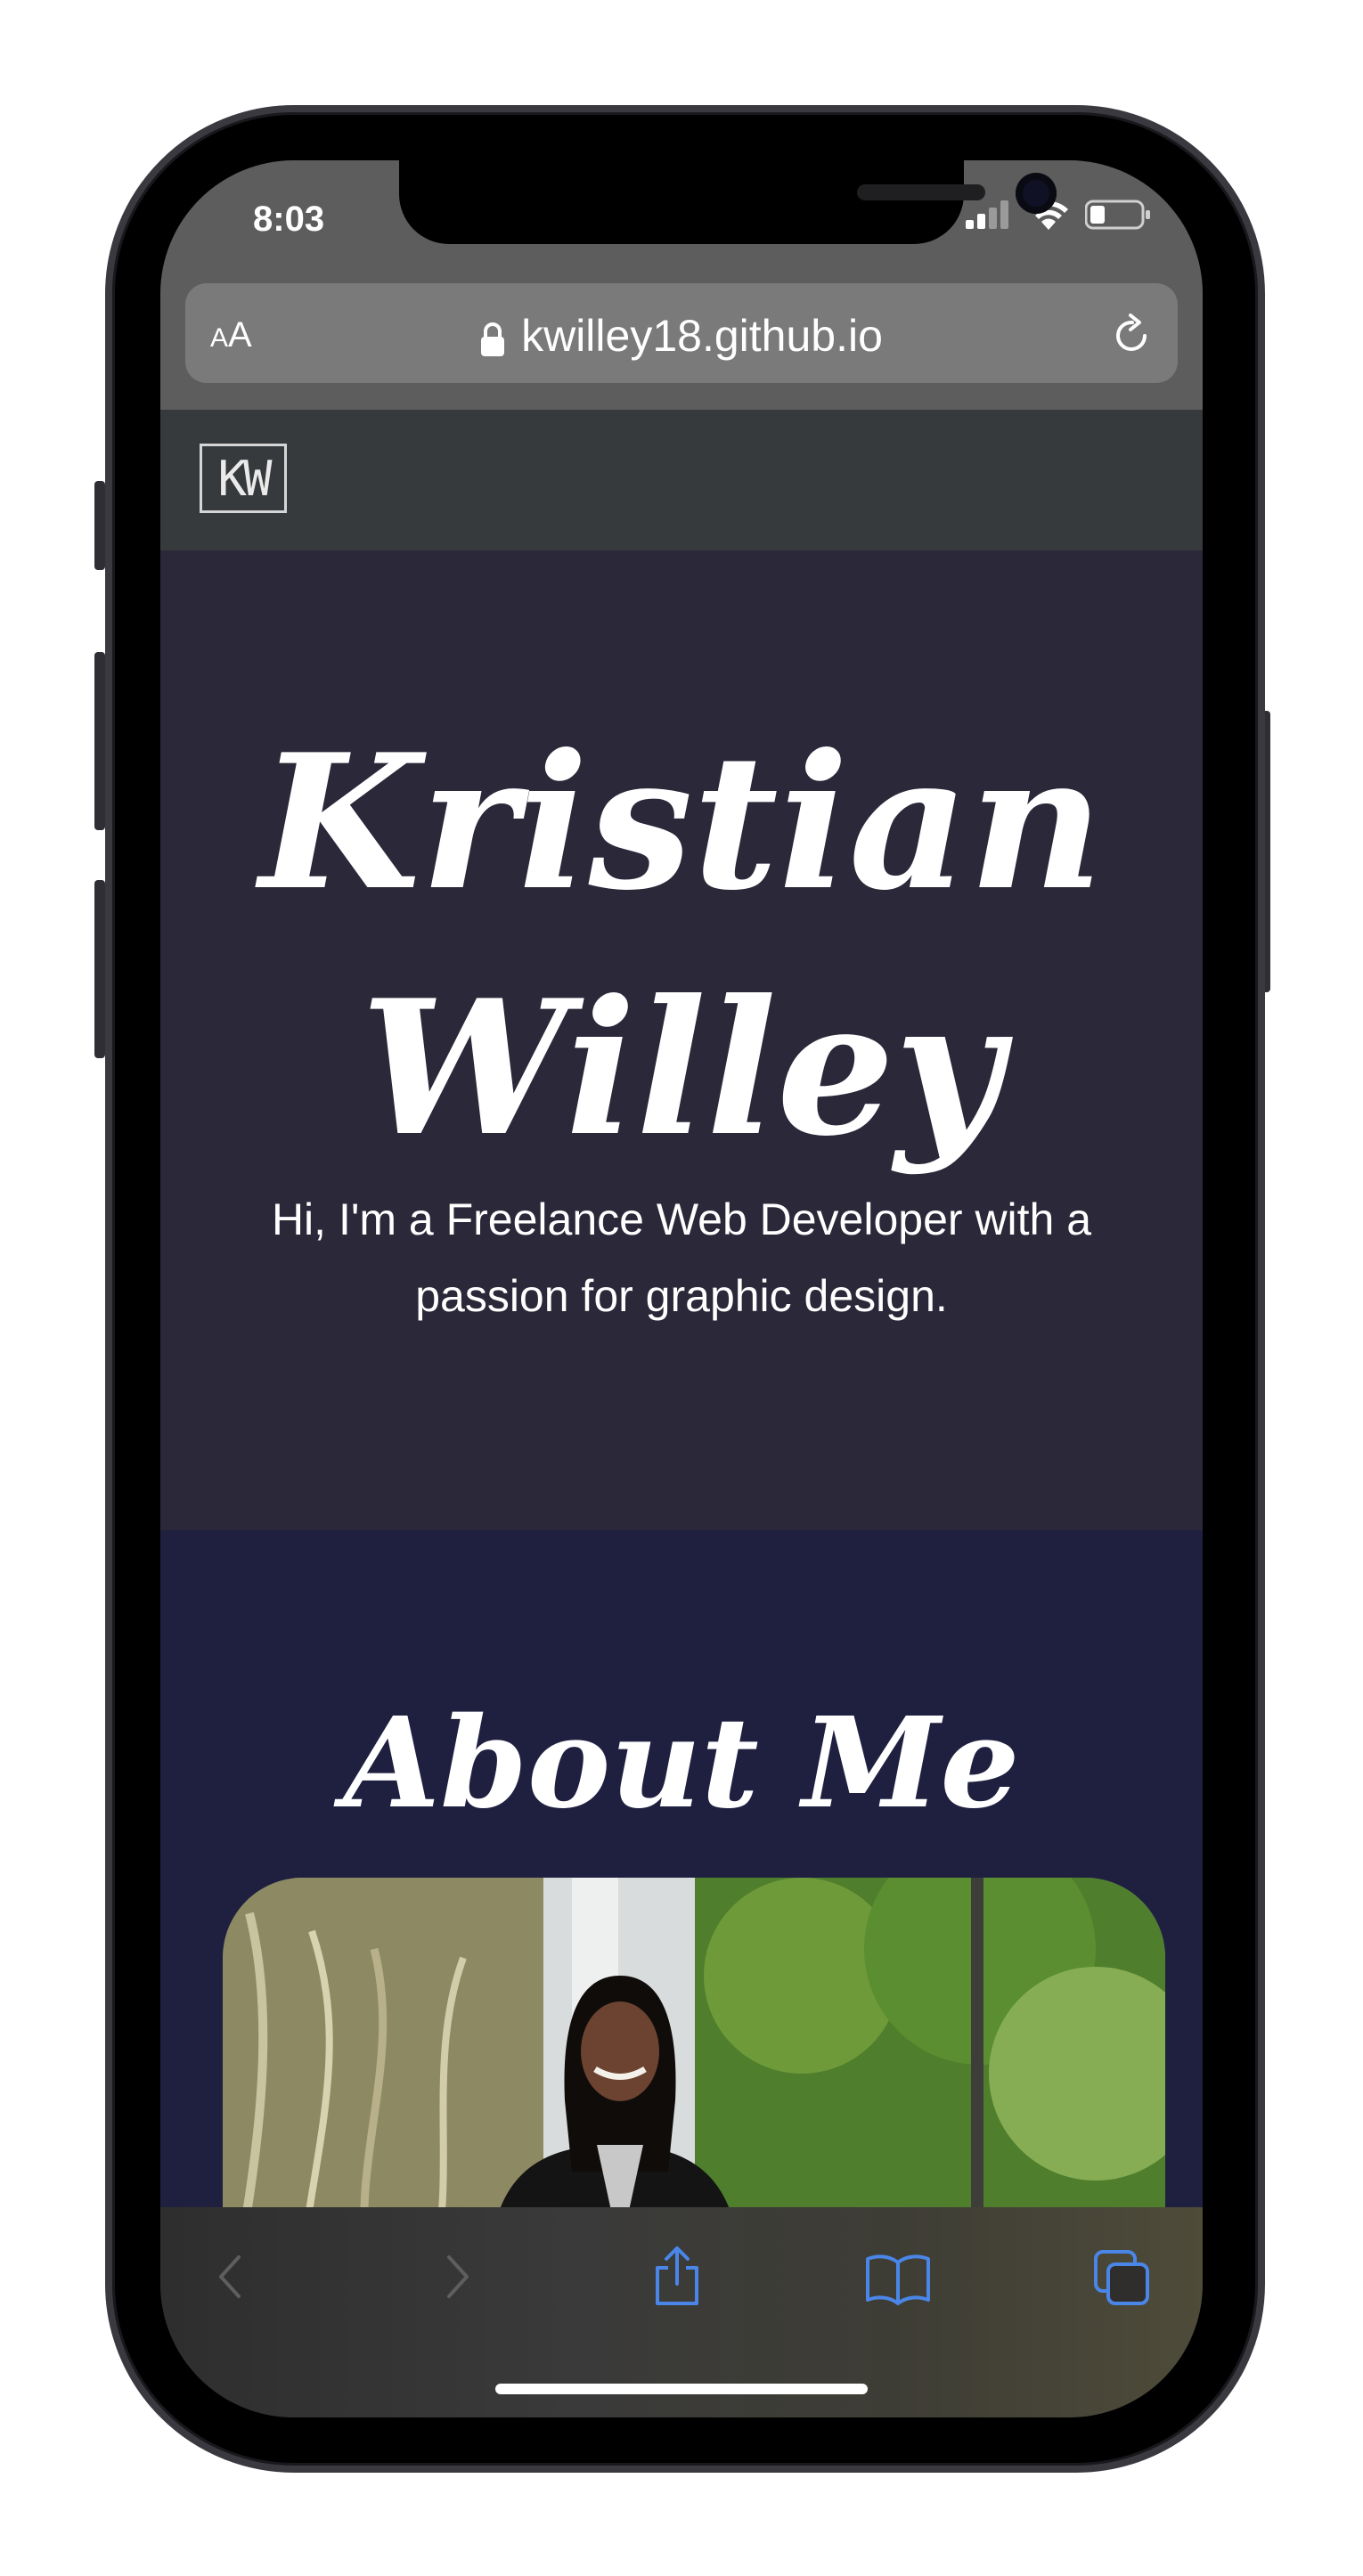 Image resolution: width=1363 pixels, height=2576 pixels. What do you see at coordinates (681, 1764) in the screenshot?
I see `about-title: About Me` at bounding box center [681, 1764].